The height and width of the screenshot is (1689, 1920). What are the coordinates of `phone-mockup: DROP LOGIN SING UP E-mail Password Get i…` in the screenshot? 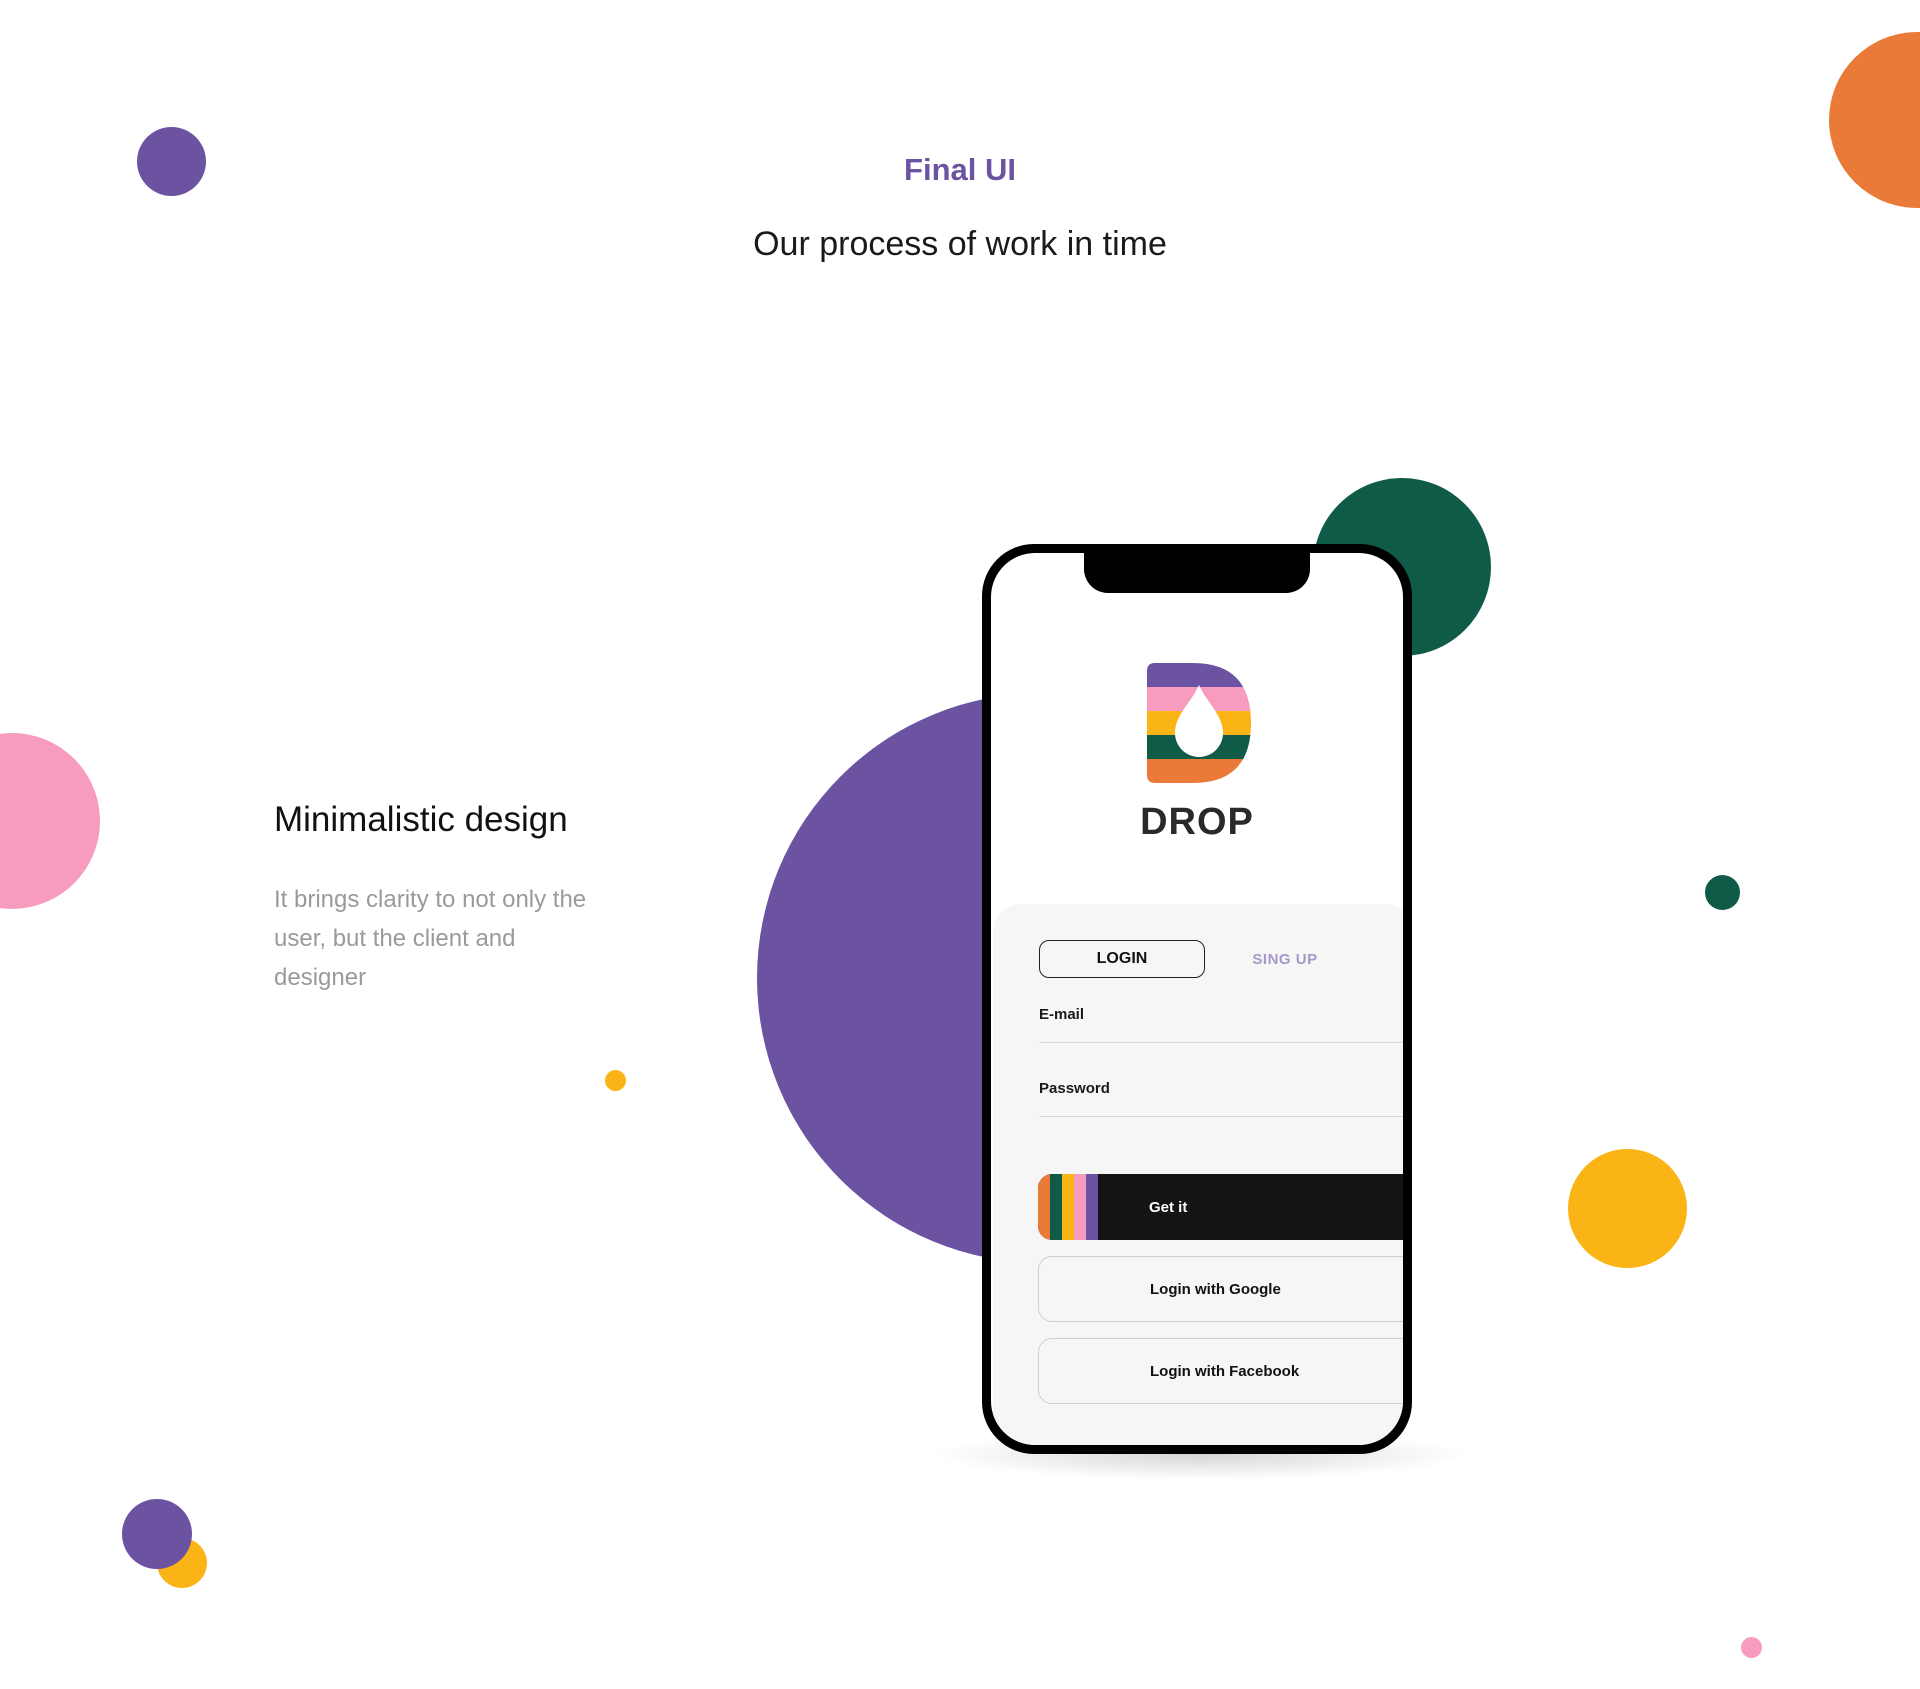 It's located at (1197, 999).